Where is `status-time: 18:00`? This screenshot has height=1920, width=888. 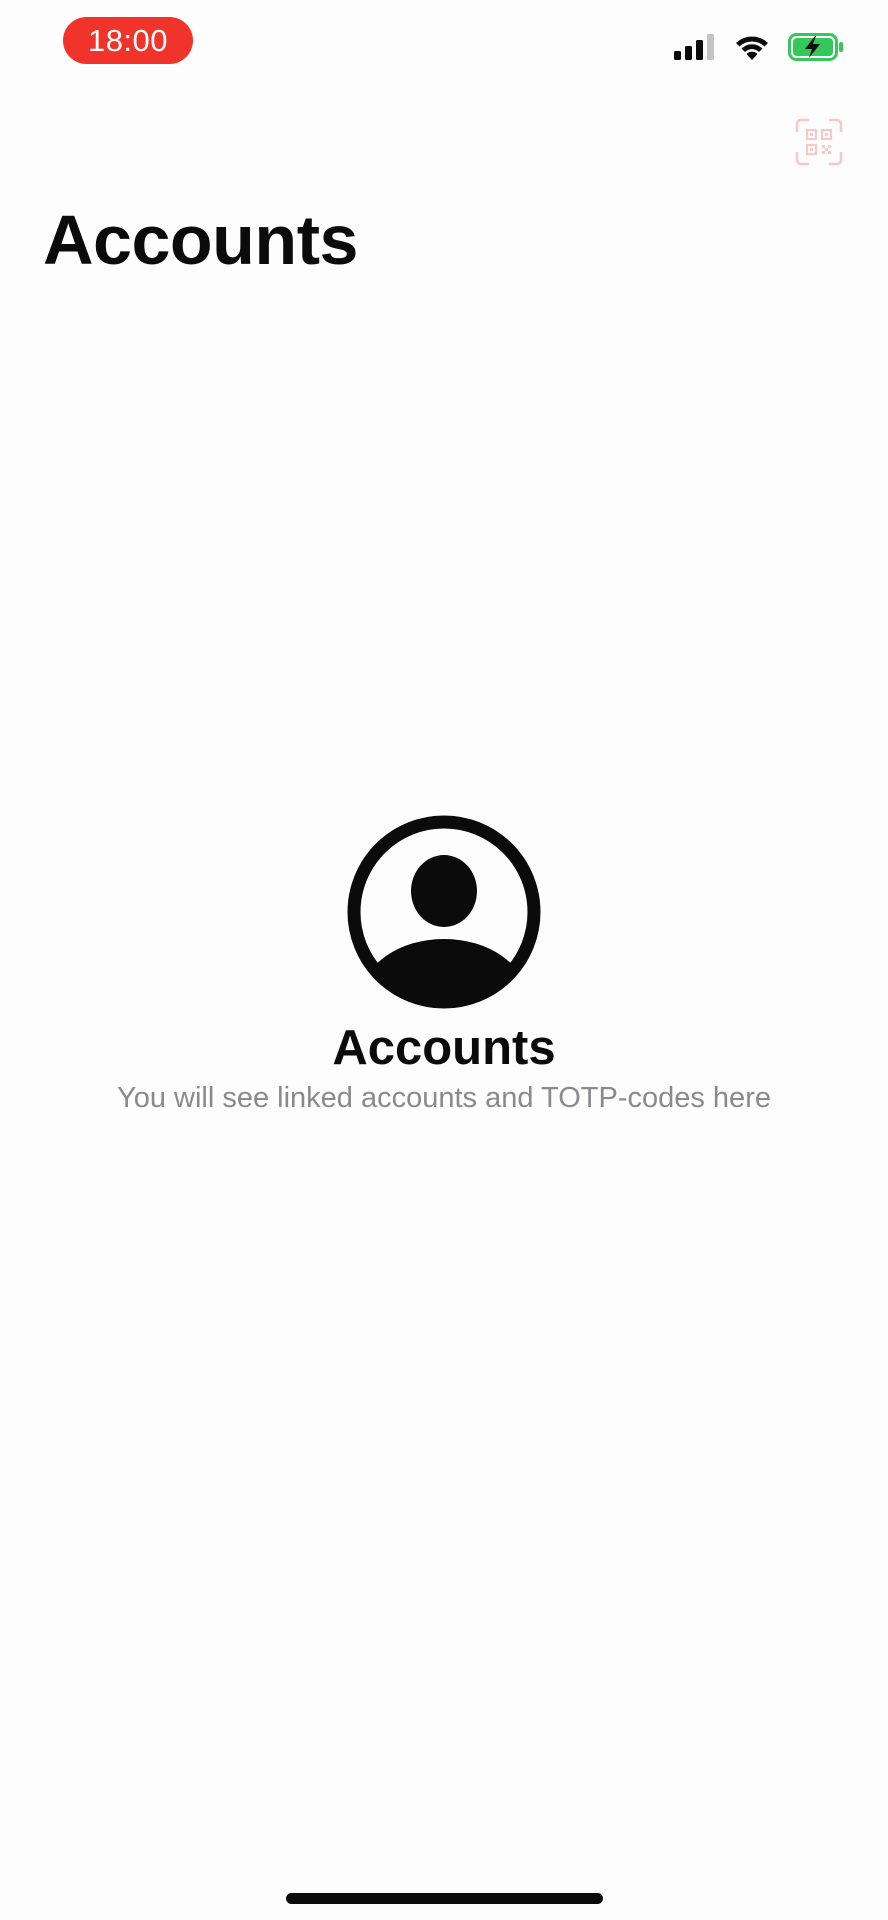
status-time: 18:00 is located at coordinates (128, 40).